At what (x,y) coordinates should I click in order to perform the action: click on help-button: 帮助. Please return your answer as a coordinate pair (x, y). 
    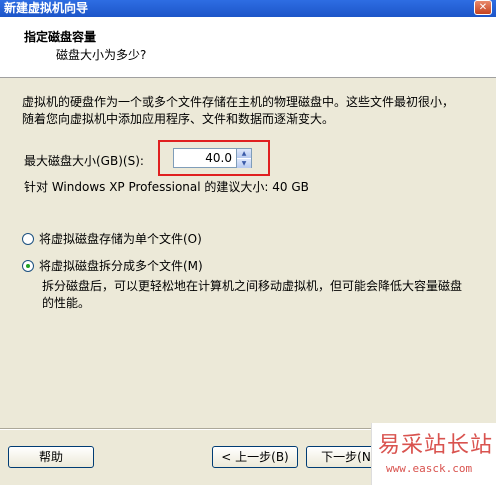
    Looking at the image, I should click on (51, 457).